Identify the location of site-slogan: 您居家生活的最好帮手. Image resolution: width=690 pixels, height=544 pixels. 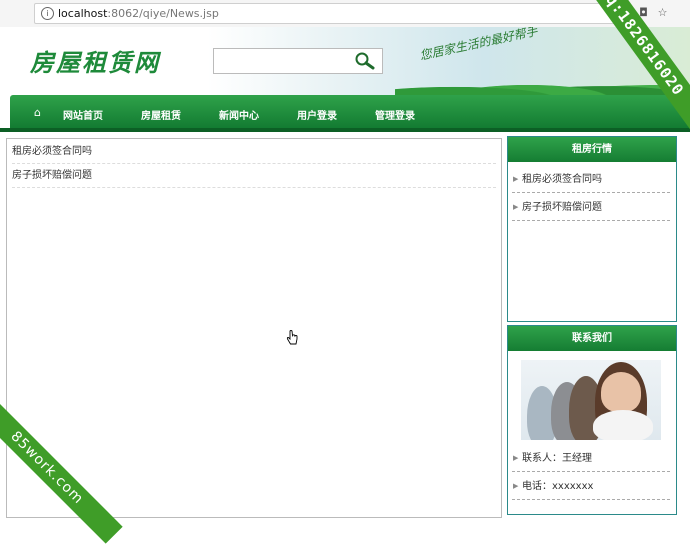
(478, 45).